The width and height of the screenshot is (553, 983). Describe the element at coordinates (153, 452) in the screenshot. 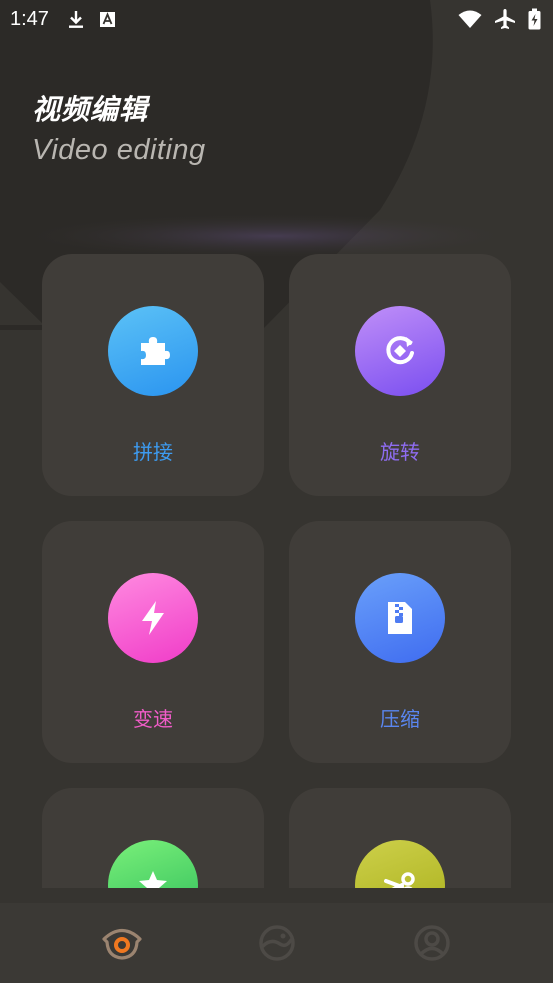

I see `tool-card-label: 拼接` at that location.